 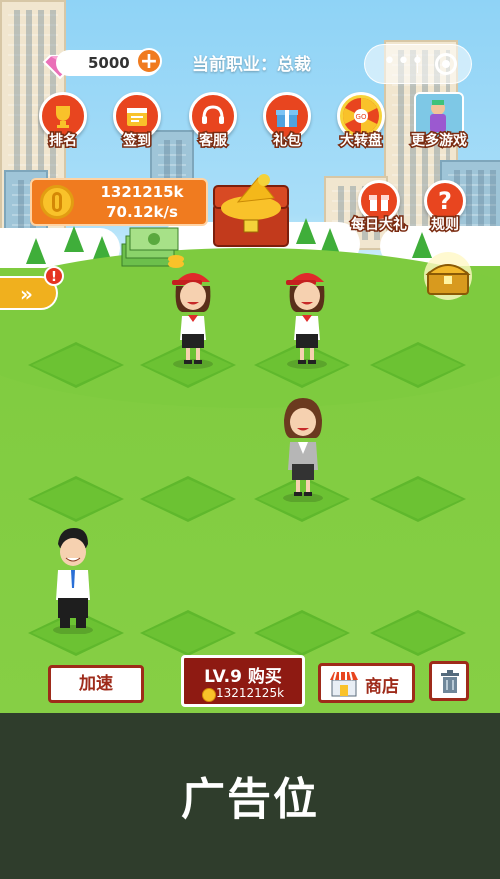 I want to click on speed-up-button: 加速, so click(x=96, y=684).